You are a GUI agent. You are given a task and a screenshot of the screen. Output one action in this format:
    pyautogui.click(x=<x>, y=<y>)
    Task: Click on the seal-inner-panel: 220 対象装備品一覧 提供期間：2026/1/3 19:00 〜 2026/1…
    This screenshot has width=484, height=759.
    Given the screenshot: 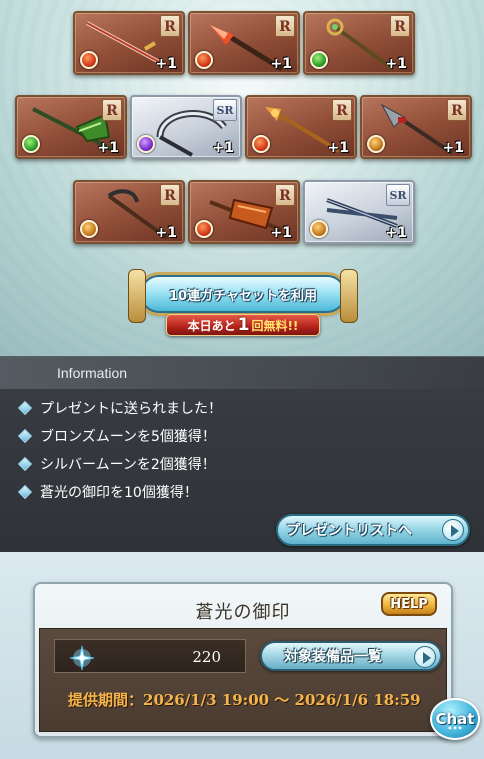 What is the action you would take?
    pyautogui.click(x=243, y=680)
    